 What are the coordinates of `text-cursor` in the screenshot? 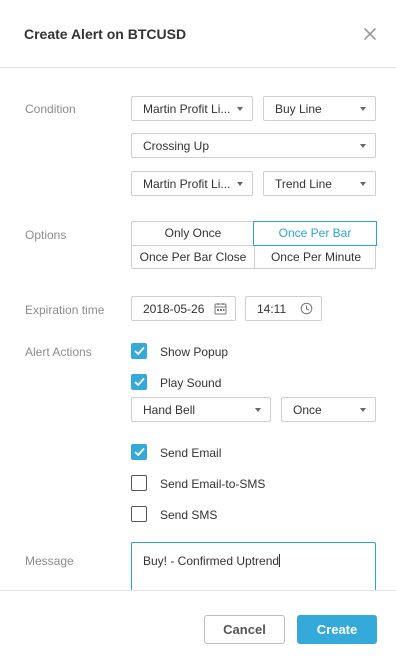 It's located at (280, 560).